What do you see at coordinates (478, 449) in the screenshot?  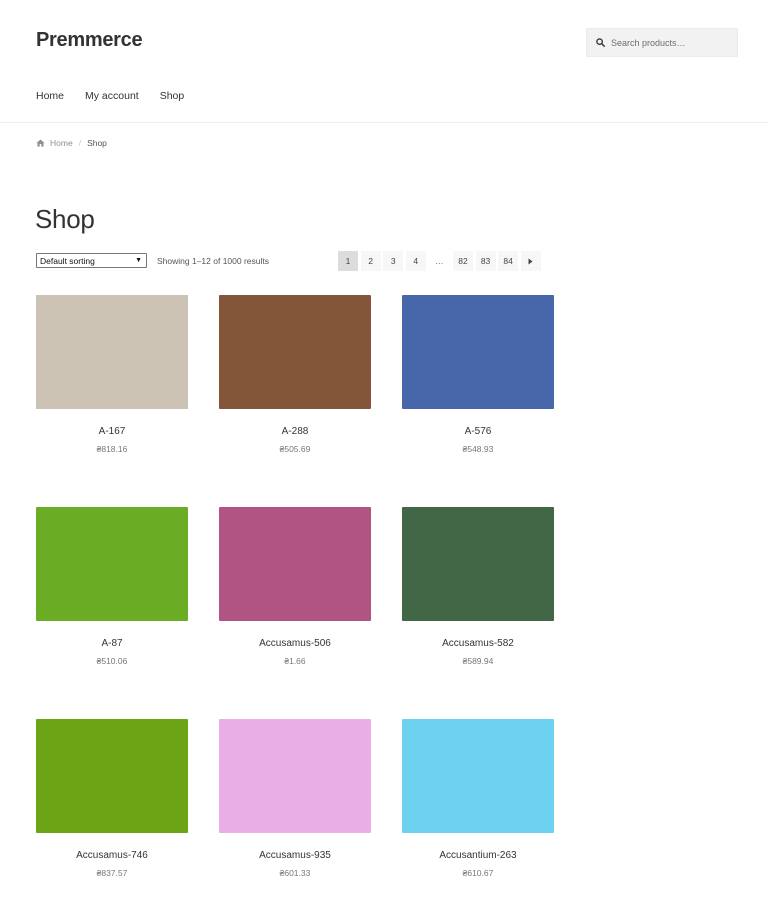 I see `product-price: ₴548.93` at bounding box center [478, 449].